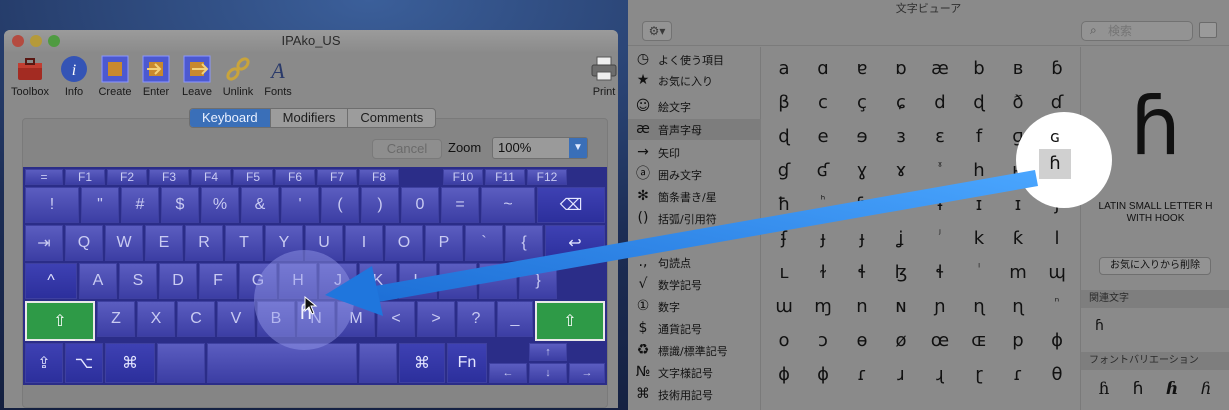 This screenshot has height=410, width=1229. I want to click on delete-key: ⌫, so click(571, 205).